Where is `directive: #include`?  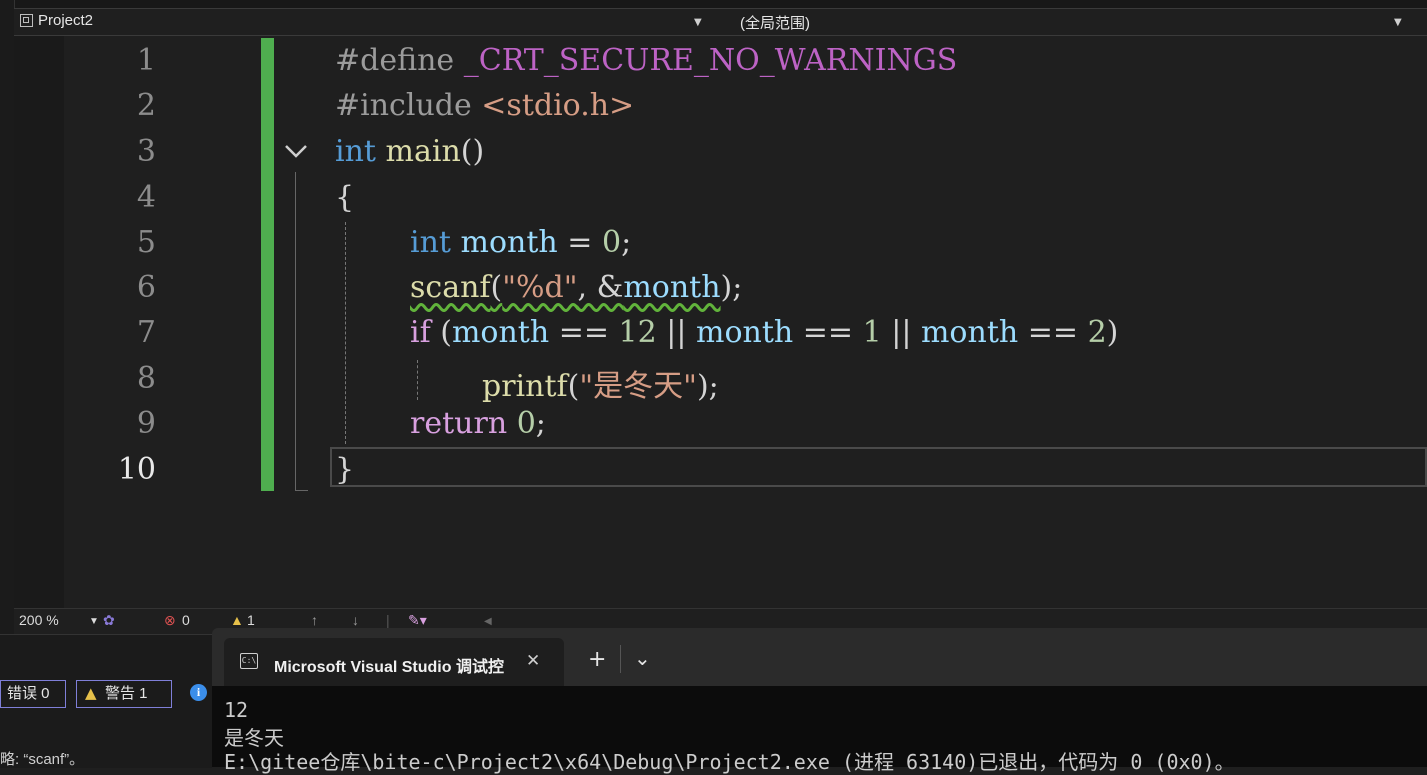
directive: #include is located at coordinates (403, 105).